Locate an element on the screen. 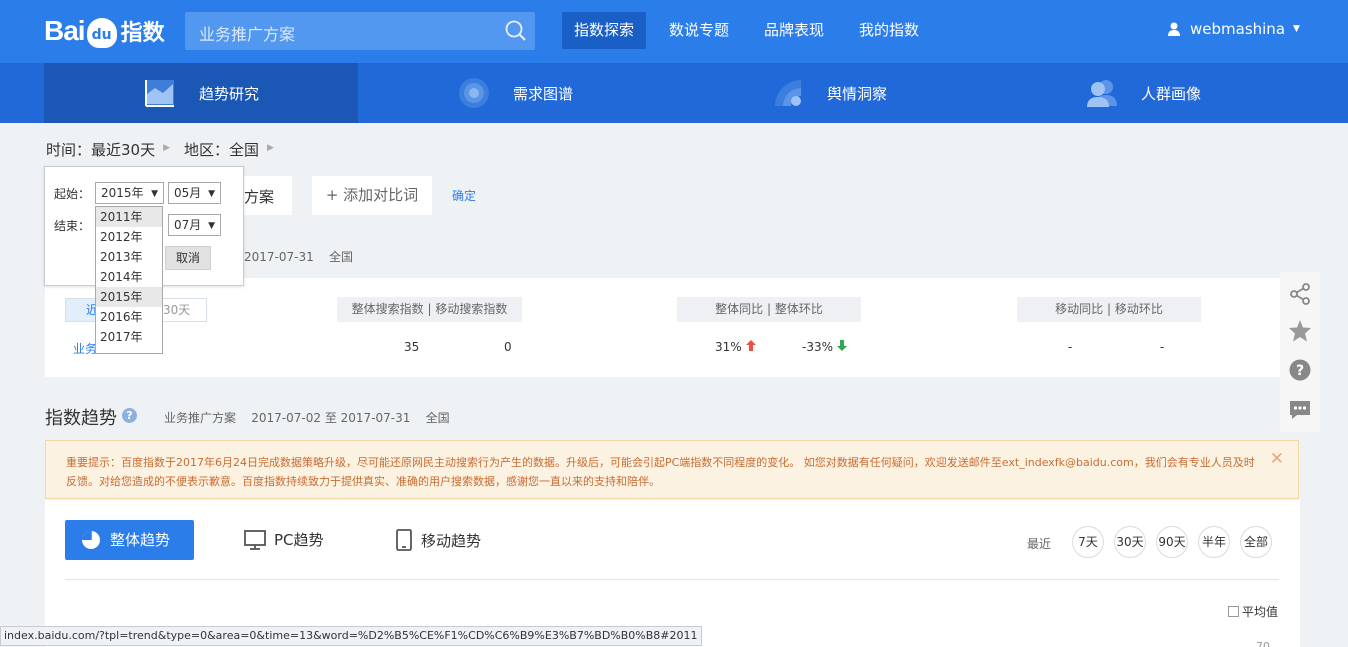 Image resolution: width=1348 pixels, height=647 pixels. tab-pc-trend-label: PC趋势 is located at coordinates (299, 540).